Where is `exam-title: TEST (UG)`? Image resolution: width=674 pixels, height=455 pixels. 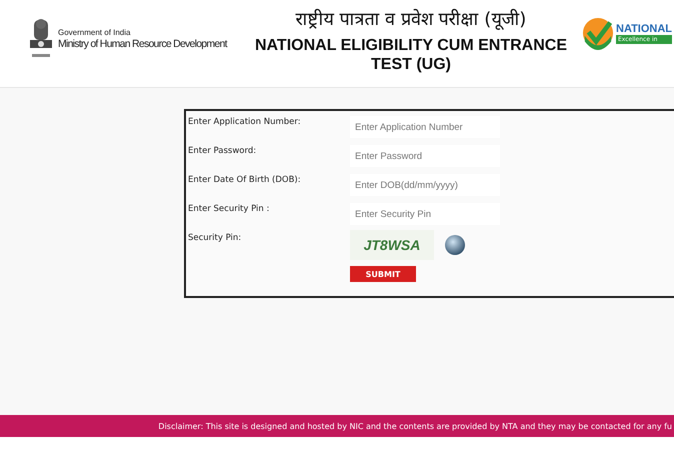
exam-title: TEST (UG) is located at coordinates (411, 64).